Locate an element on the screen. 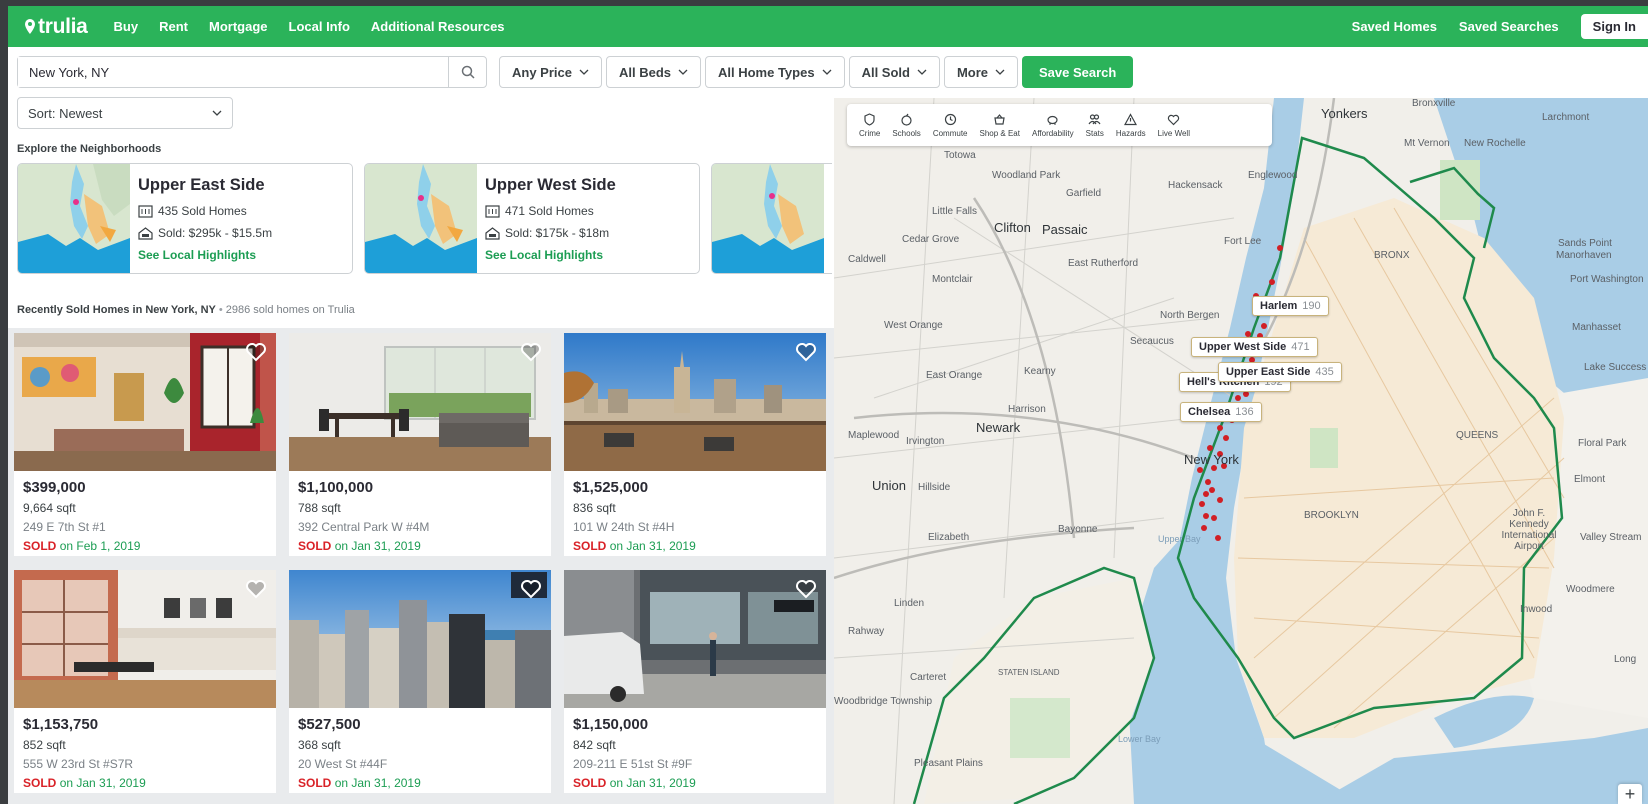 This screenshot has height=804, width=1648. map-label: East Rutherford is located at coordinates (1103, 263).